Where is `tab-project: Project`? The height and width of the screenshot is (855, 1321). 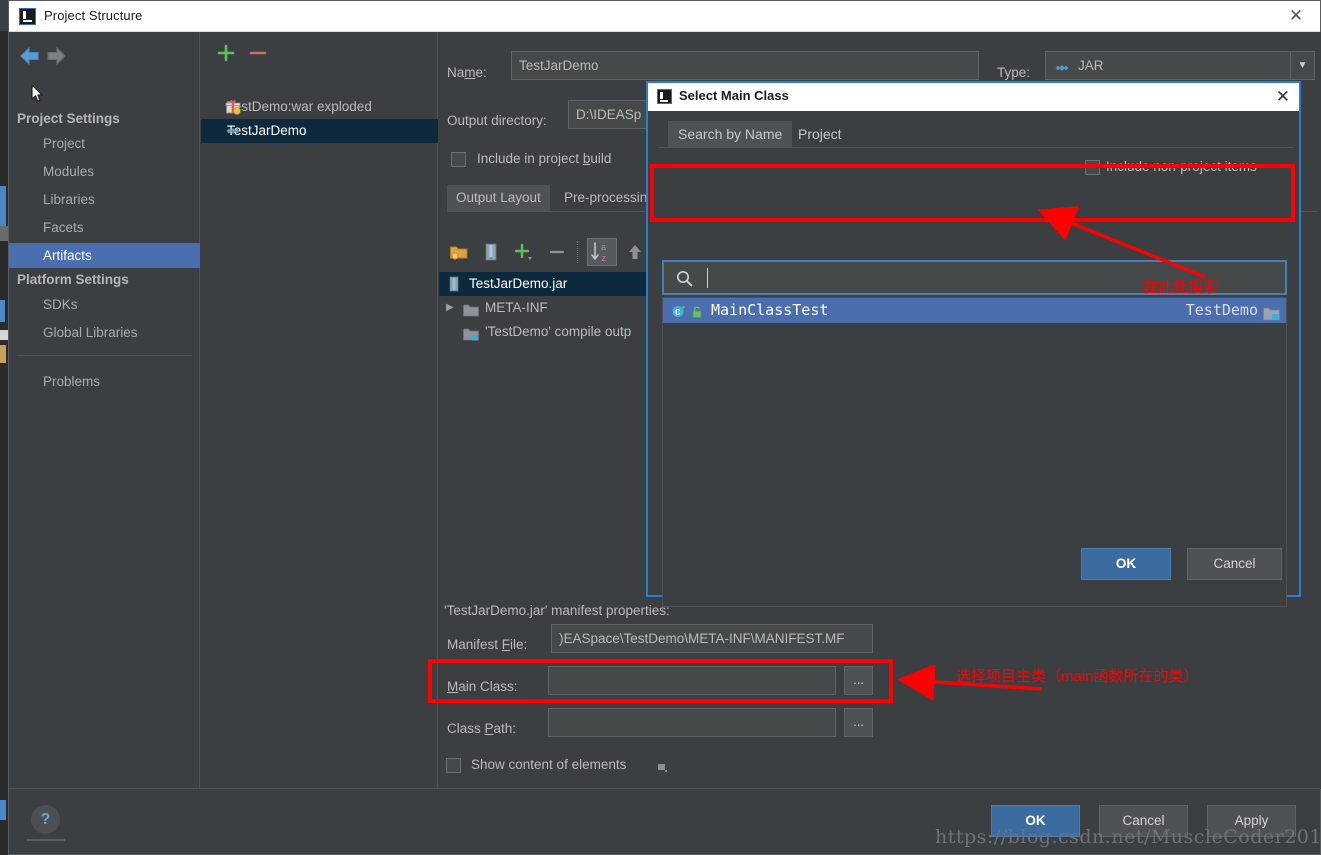 tab-project: Project is located at coordinates (820, 134).